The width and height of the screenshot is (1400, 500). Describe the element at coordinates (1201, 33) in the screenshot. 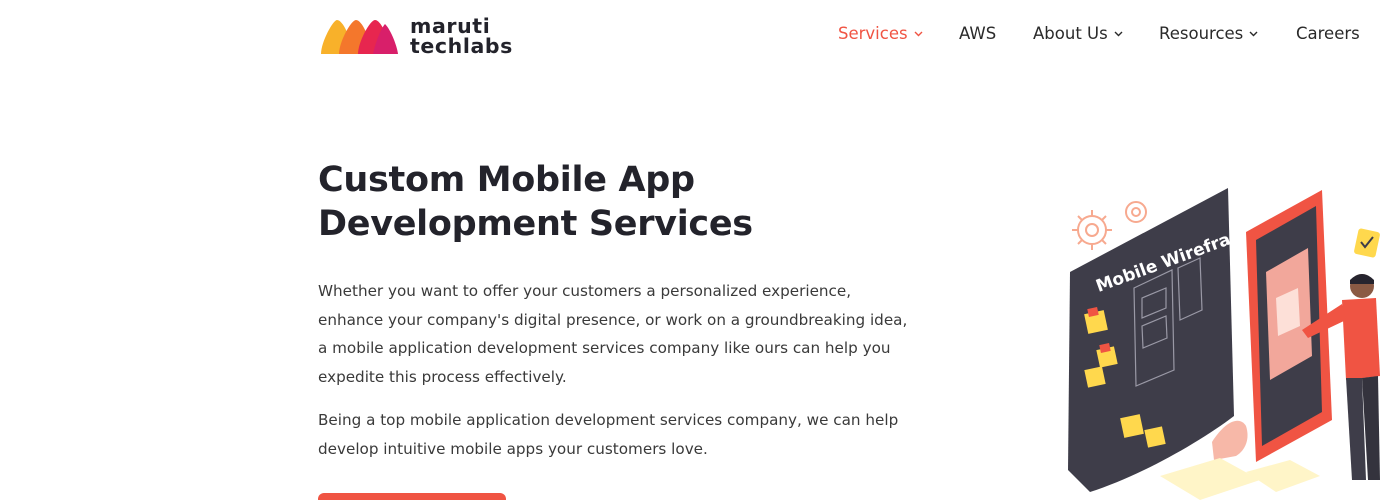

I see `nav-resources-label: Resources` at that location.